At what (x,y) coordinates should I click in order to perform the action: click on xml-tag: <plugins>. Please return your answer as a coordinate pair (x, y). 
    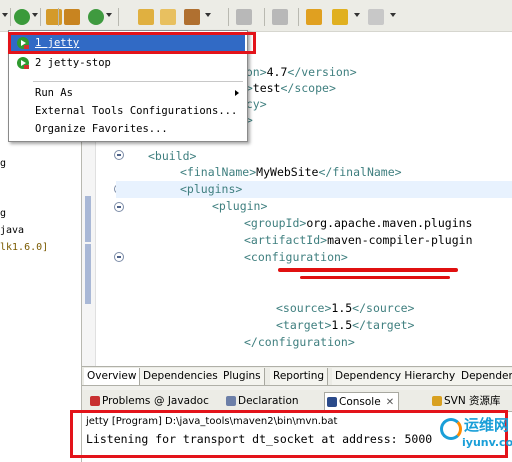
    Looking at the image, I should click on (211, 189).